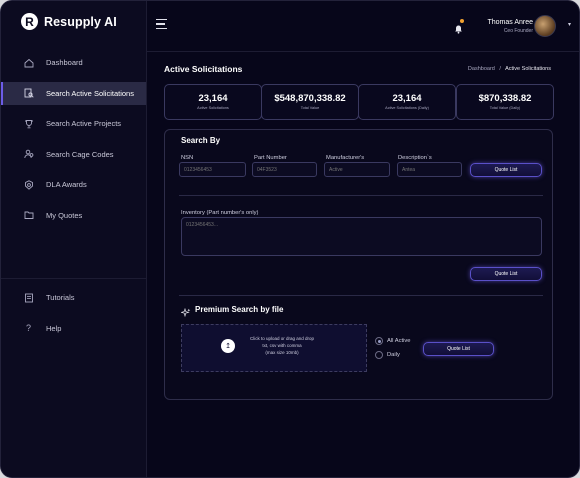 This screenshot has width=580, height=478. What do you see at coordinates (90, 93) in the screenshot?
I see `sidebar-item-label: Search Active Solicitations` at bounding box center [90, 93].